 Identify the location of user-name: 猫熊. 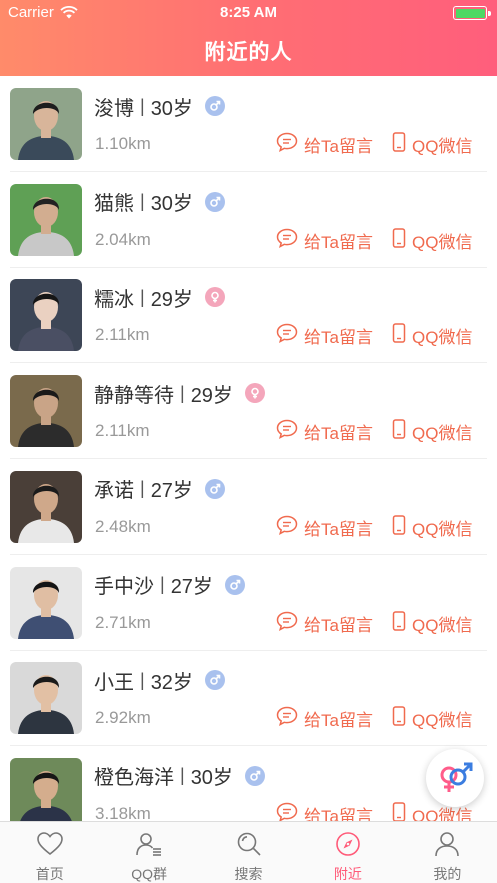
(114, 204).